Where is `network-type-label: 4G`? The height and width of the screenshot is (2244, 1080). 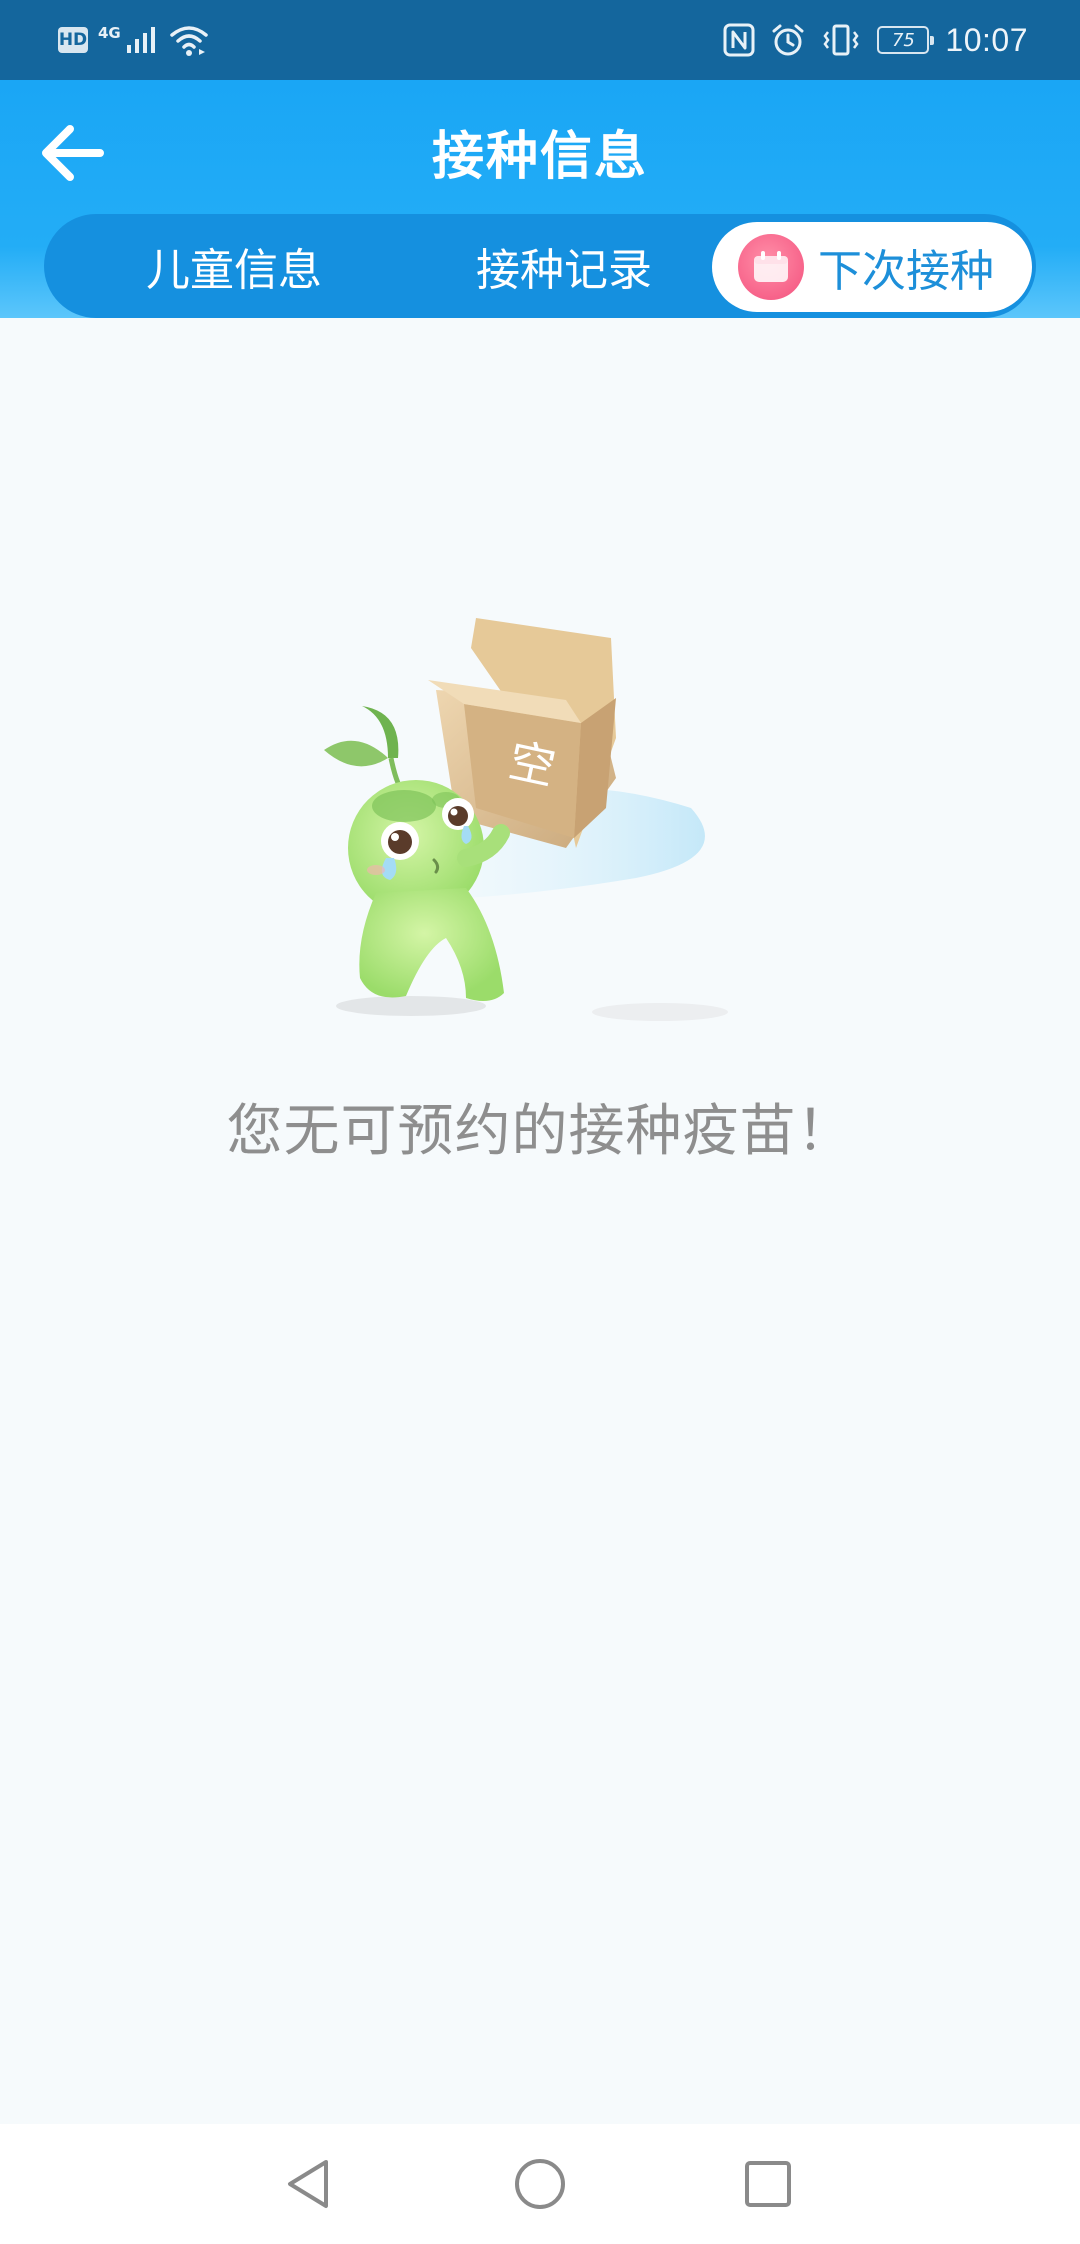 network-type-label: 4G is located at coordinates (109, 33).